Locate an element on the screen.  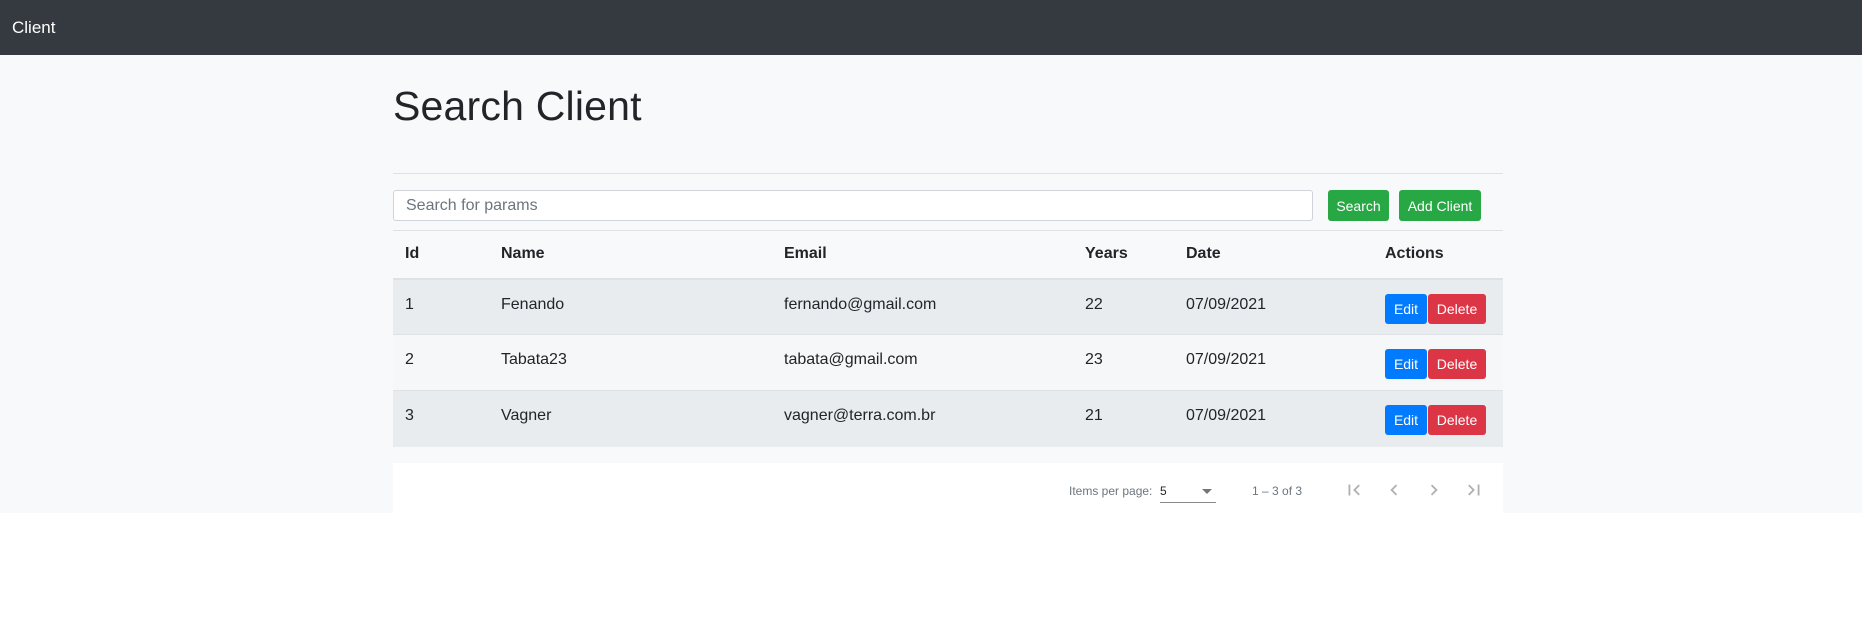
cell-years: 22 is located at coordinates (1094, 304).